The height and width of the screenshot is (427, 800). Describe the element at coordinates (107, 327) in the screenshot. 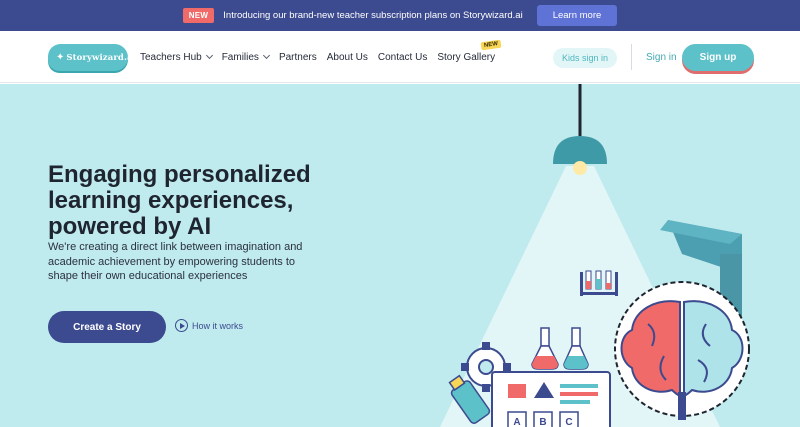

I see `create-story-button: Create a Story` at that location.